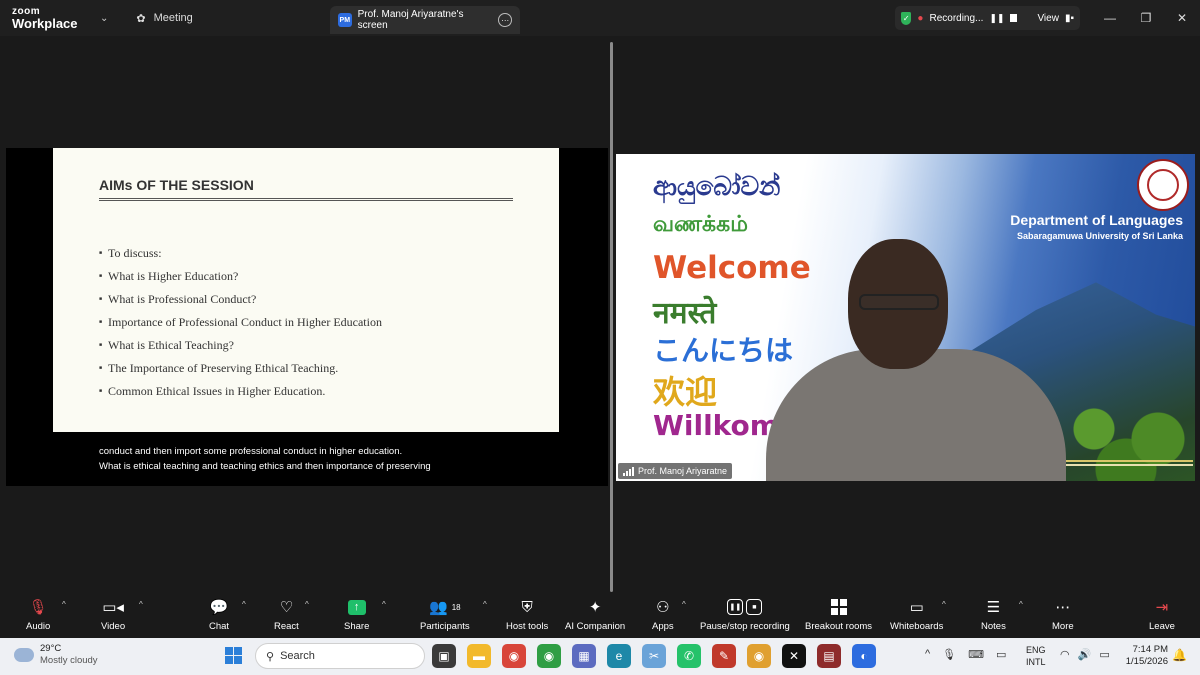  I want to click on pdf-editor-icon: ✎, so click(724, 656).